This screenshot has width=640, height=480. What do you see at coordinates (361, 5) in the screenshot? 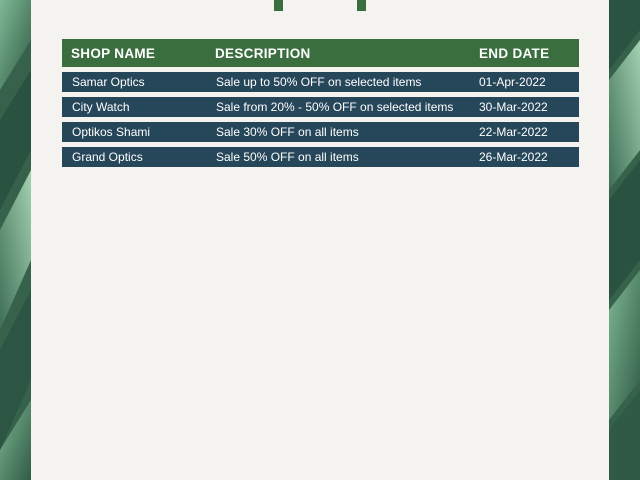
I see `decoration-bar-right` at bounding box center [361, 5].